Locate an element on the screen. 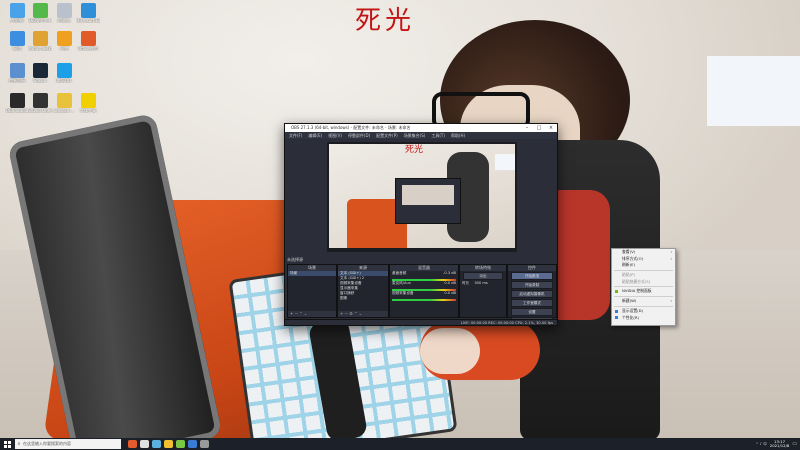 The width and height of the screenshot is (800, 450). source-item: 图像 is located at coordinates (363, 298).